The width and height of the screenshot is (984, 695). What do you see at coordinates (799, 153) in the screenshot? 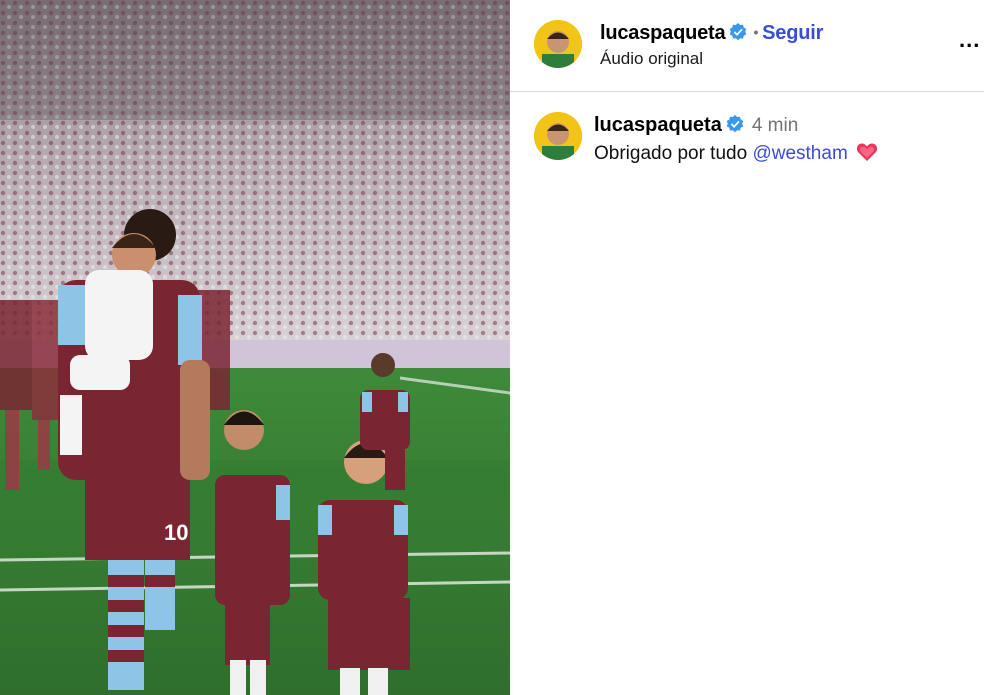
I see `mention-link: @westham` at bounding box center [799, 153].